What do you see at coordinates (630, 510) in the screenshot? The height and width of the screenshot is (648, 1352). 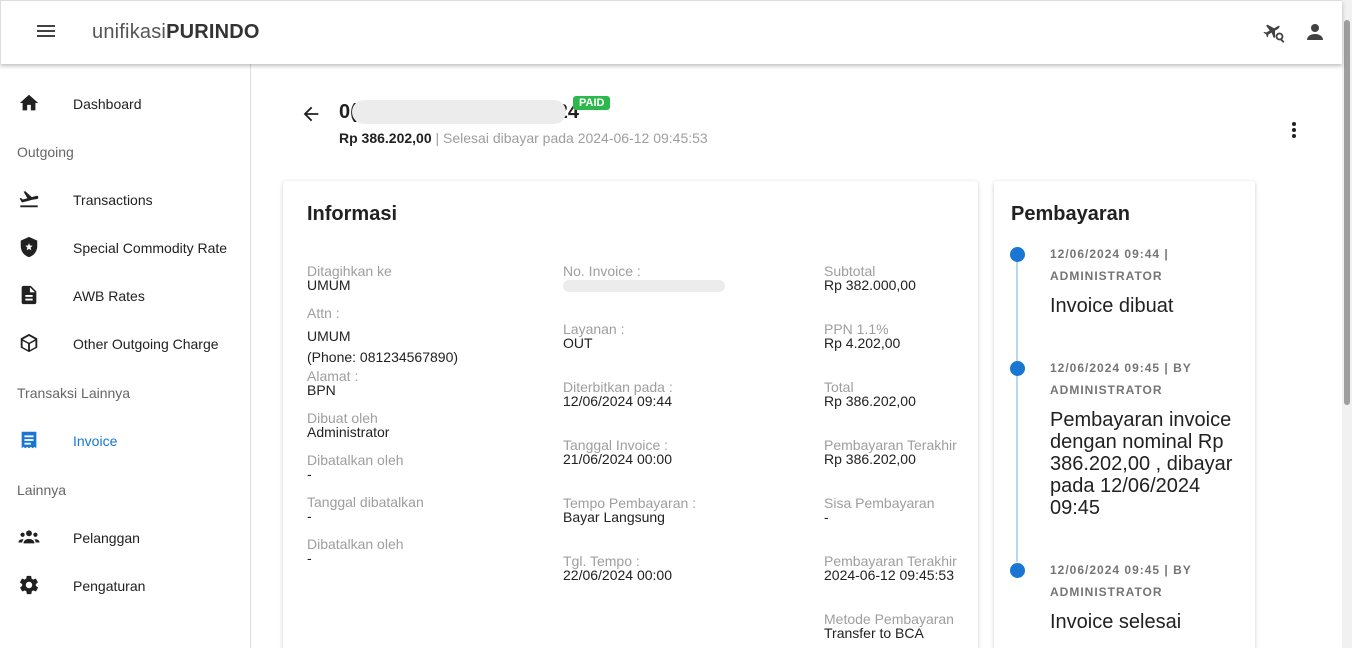 I see `field-tempo-pembayaran: Tempo Pembayaran : Bayar Langsung` at bounding box center [630, 510].